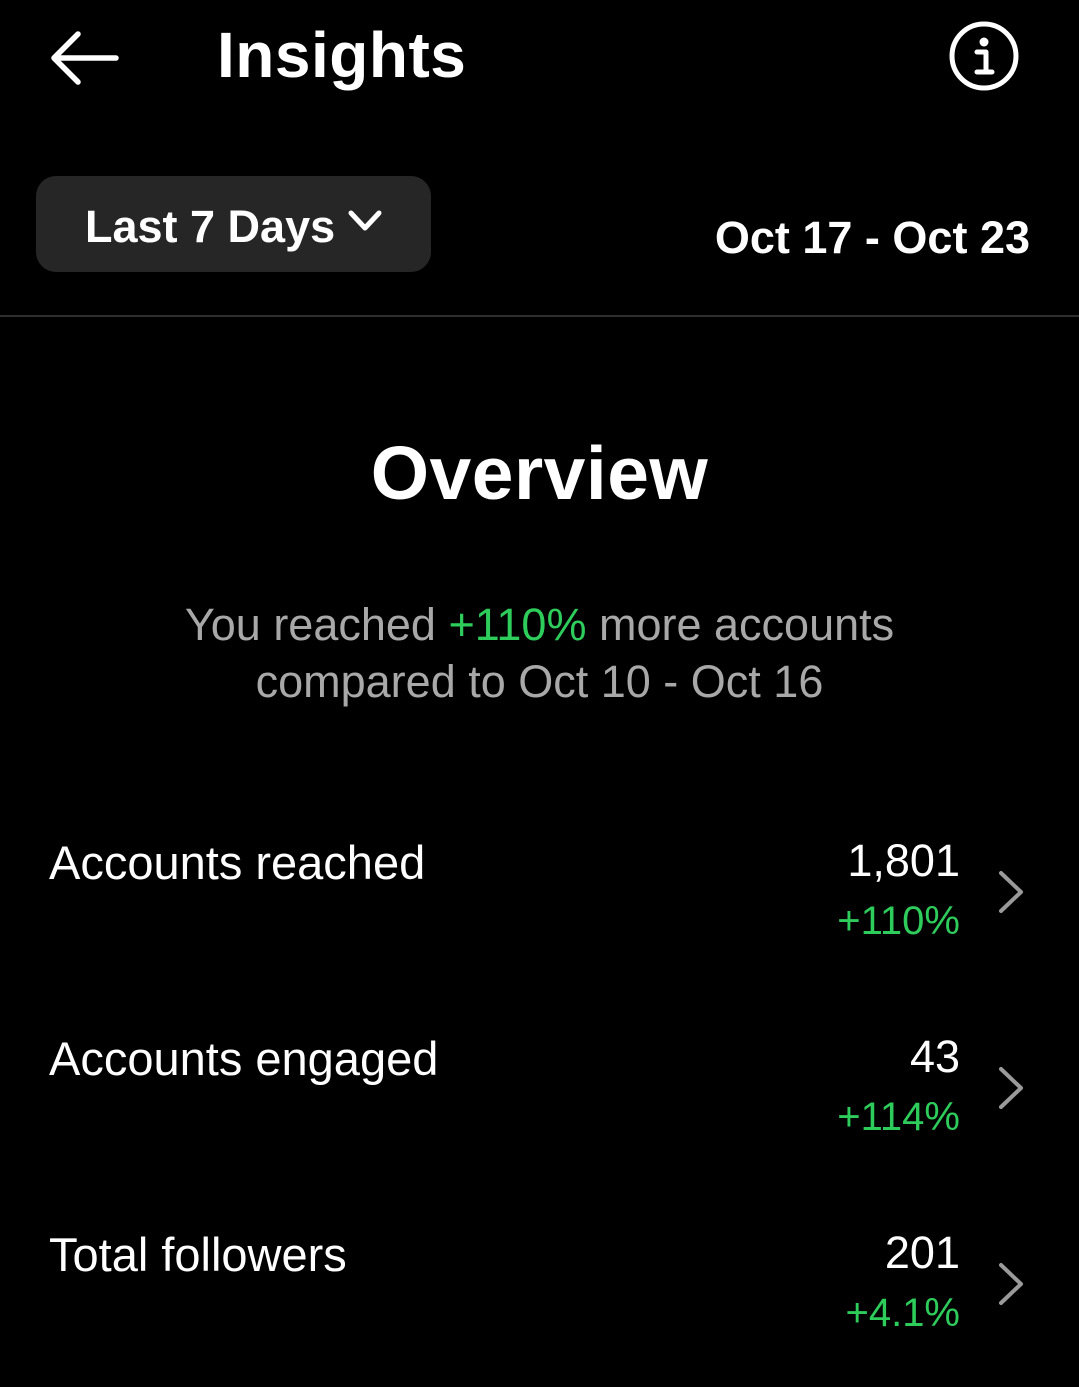 This screenshot has height=1387, width=1079. What do you see at coordinates (903, 860) in the screenshot?
I see `metric-value: 1,801` at bounding box center [903, 860].